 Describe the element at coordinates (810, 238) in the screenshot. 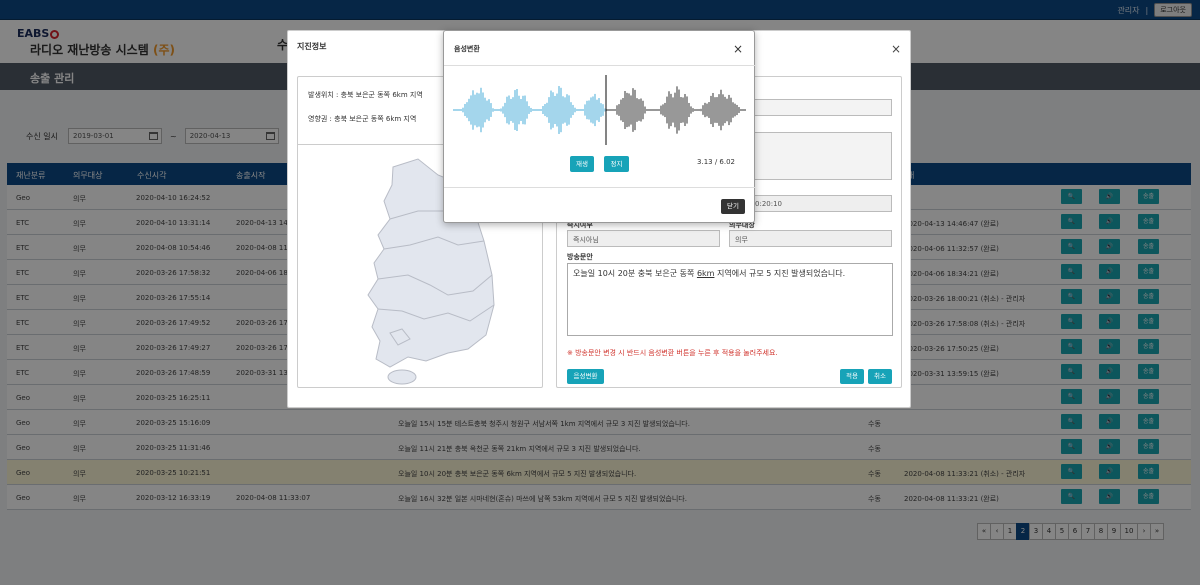

I see `obligation-field: 의무` at that location.